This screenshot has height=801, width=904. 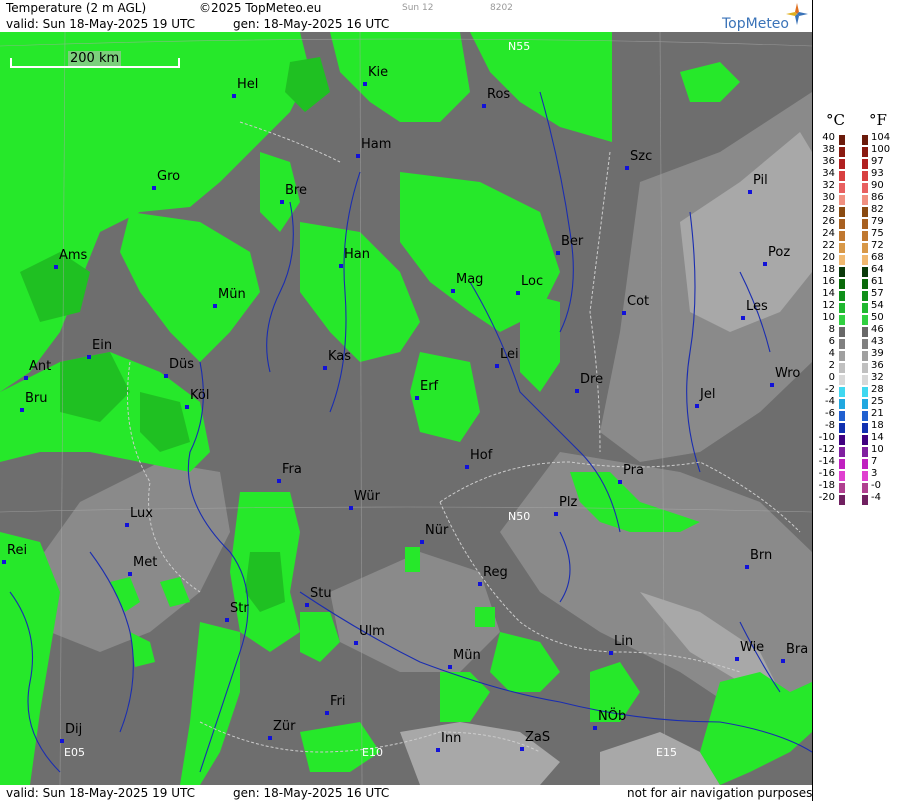 I want to click on city-label-nür: Nür, so click(x=437, y=530).